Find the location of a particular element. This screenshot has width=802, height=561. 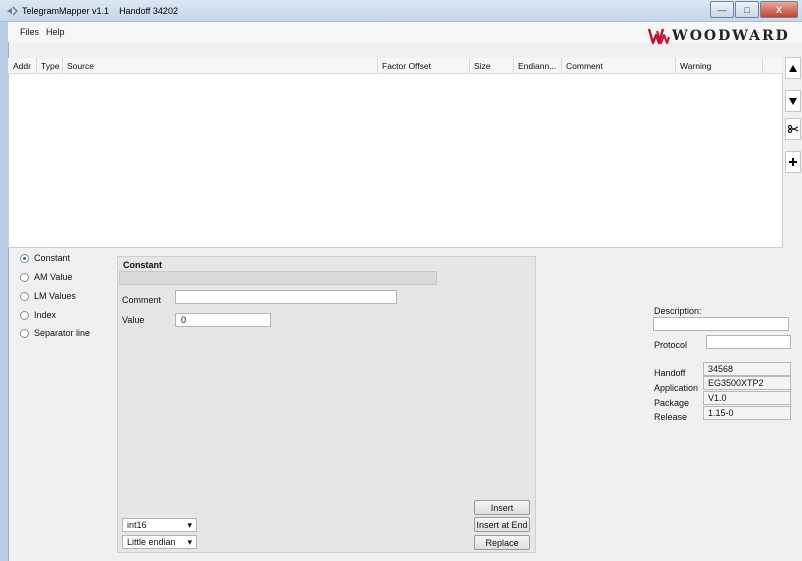

radio-am-value: AM Value is located at coordinates (46, 277).